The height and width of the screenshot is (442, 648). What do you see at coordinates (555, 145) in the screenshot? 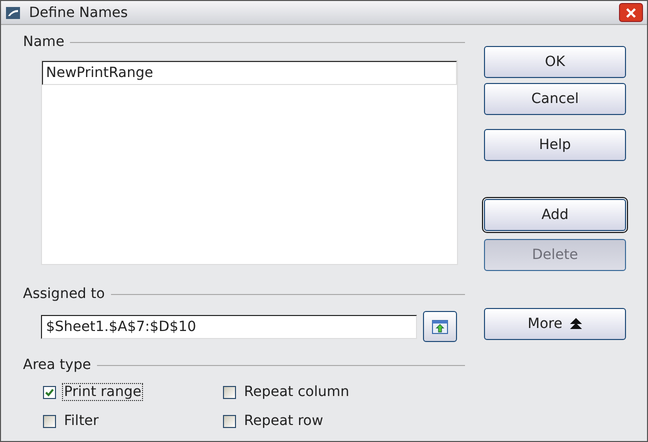
I see `button: Help` at bounding box center [555, 145].